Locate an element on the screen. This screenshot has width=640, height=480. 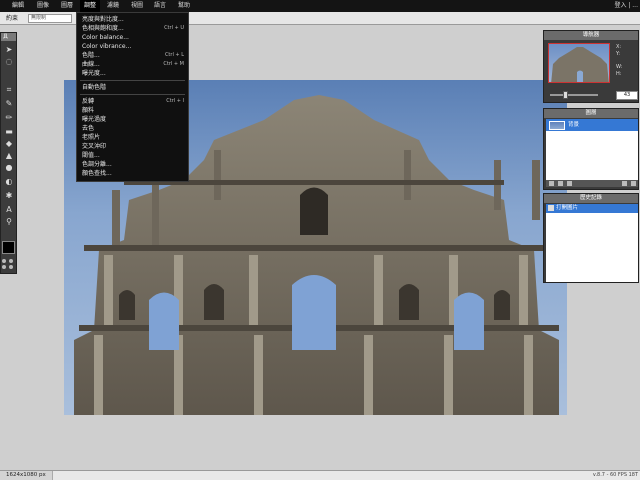
history-step-name: 打開圖片 is located at coordinates (567, 208).